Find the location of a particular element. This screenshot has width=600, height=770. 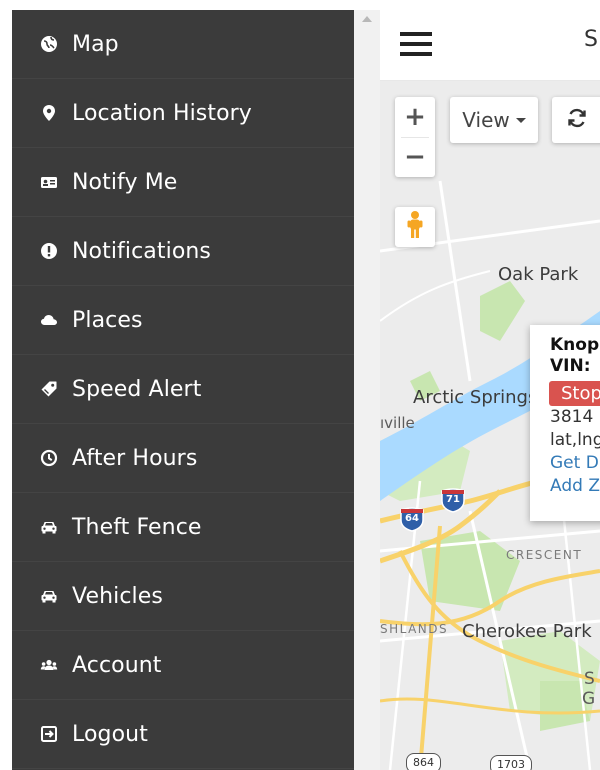

map-label-arctic-springs: Arctic Springs is located at coordinates (475, 397).